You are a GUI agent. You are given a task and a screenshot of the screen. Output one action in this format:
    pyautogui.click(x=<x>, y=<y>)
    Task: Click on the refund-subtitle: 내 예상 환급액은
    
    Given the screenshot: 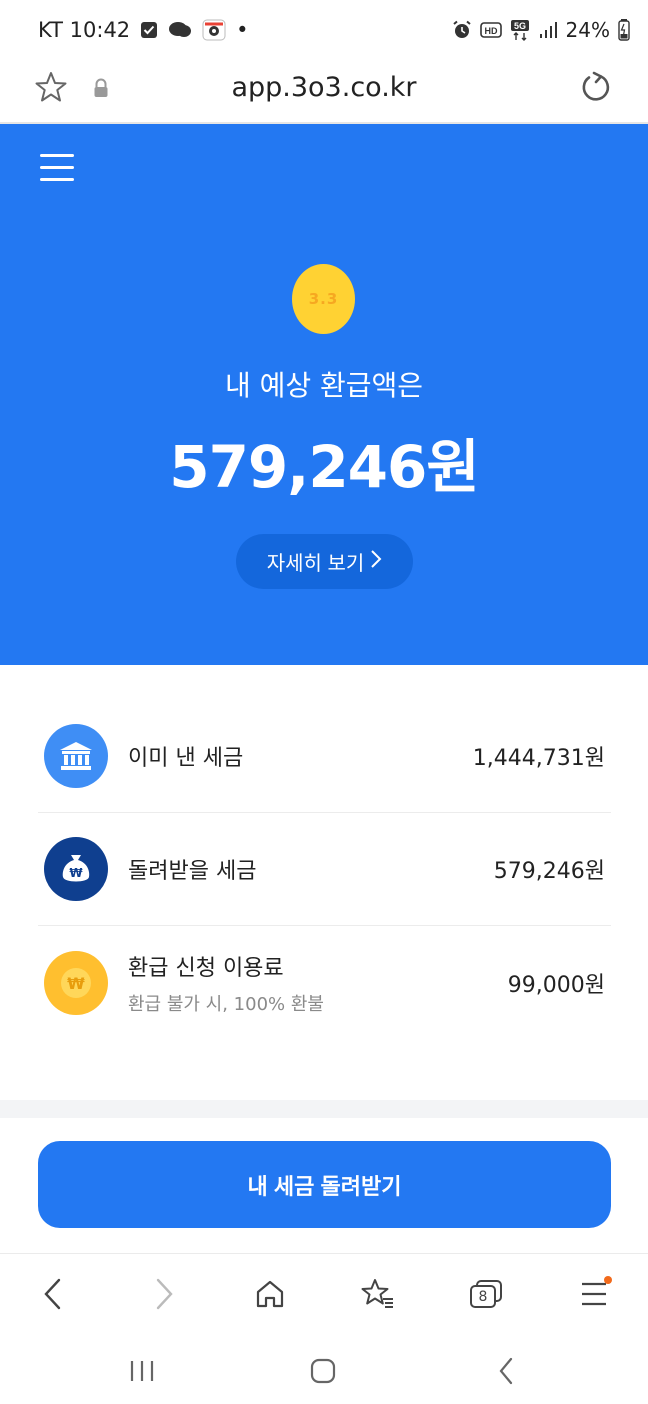 What is the action you would take?
    pyautogui.click(x=324, y=385)
    